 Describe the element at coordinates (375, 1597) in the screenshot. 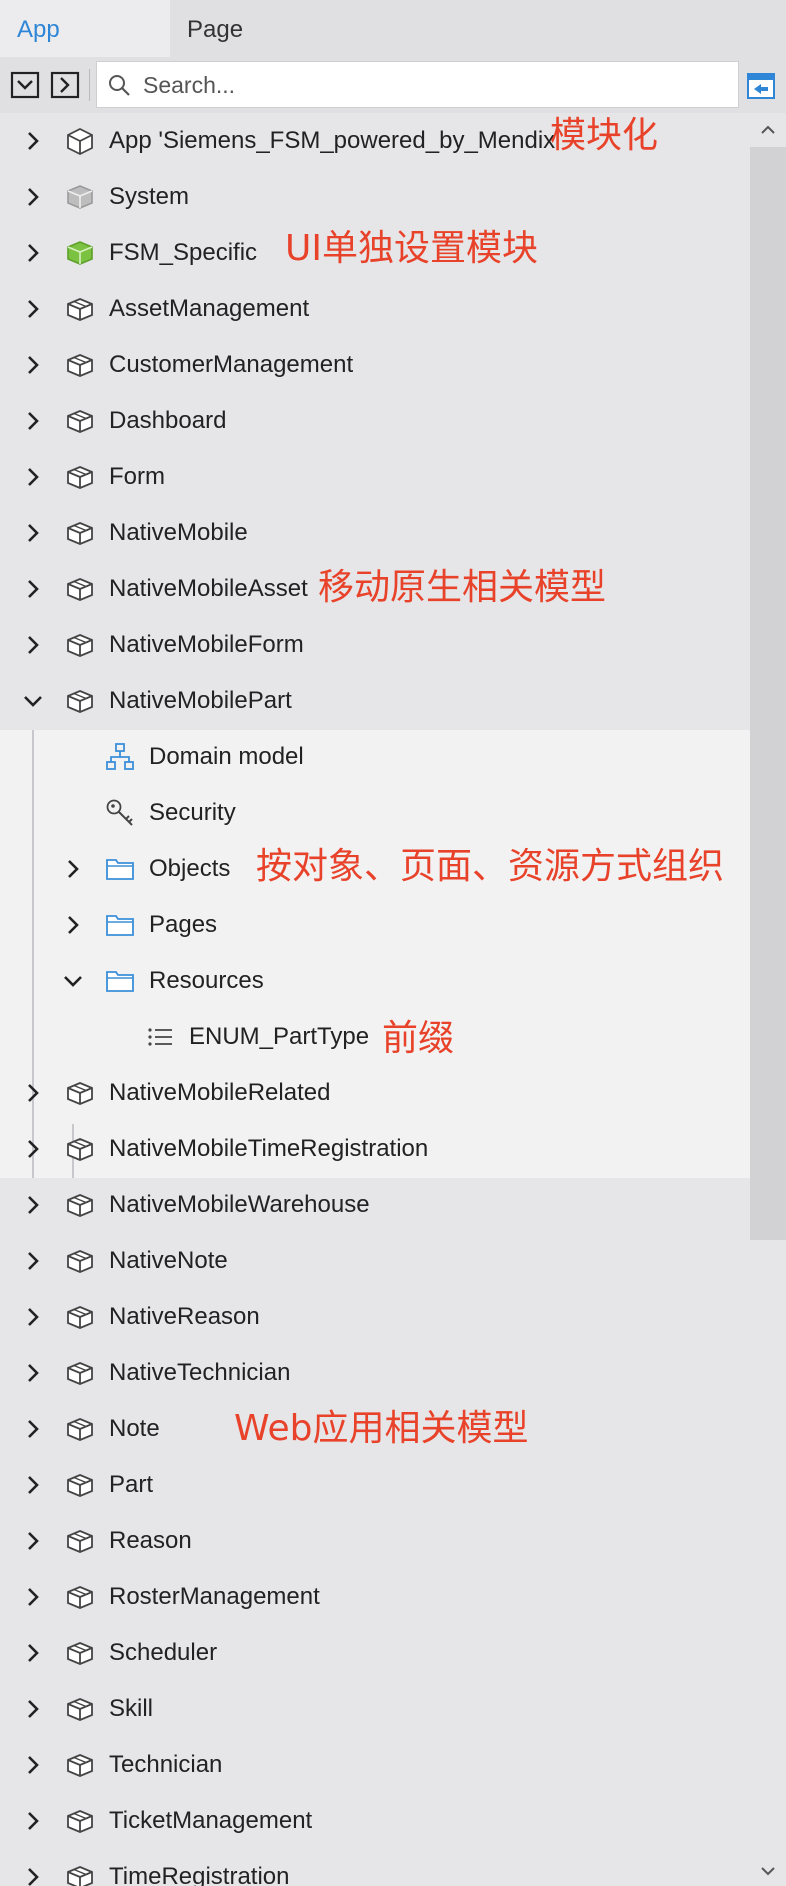

I see `tree-row: RosterManagement` at that location.